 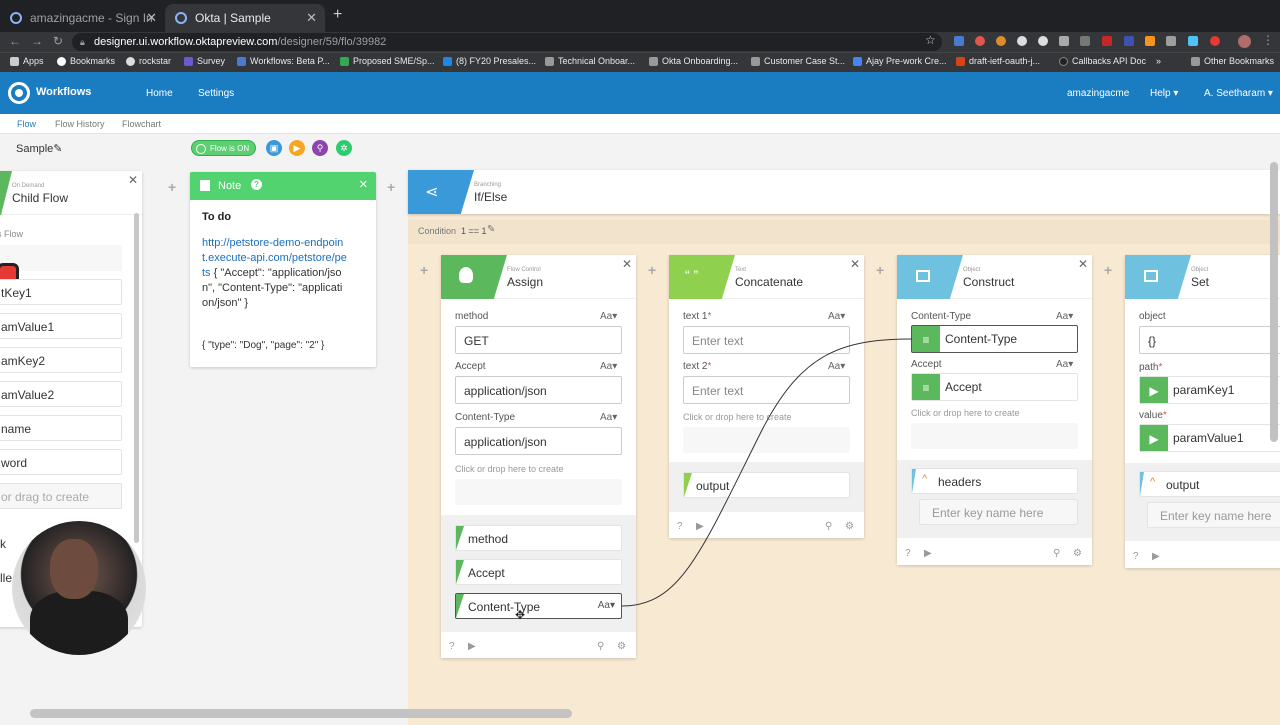 What do you see at coordinates (61, 258) in the screenshot?
I see `list-item` at bounding box center [61, 258].